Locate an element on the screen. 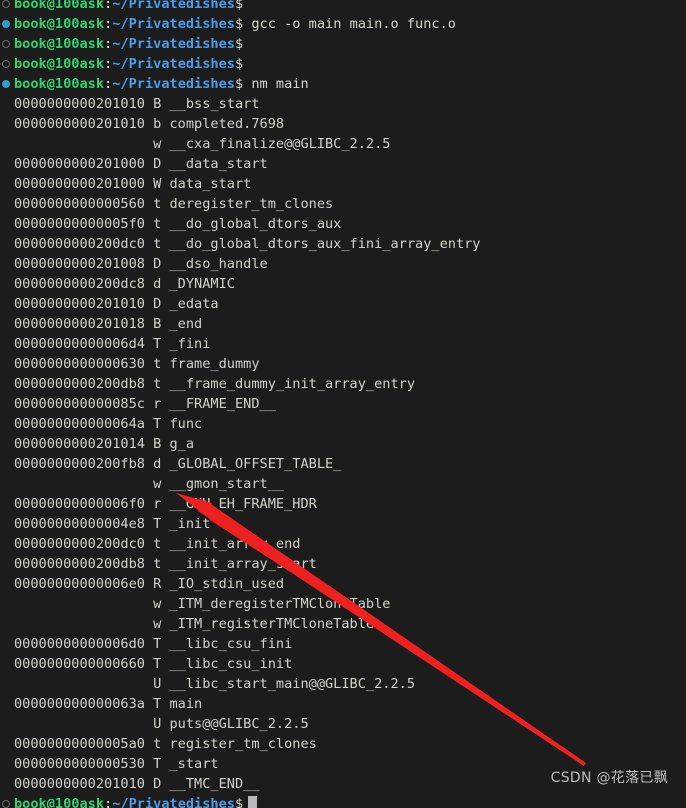 The height and width of the screenshot is (808, 686). symbol-table-row: 0000000000201000 W data_start is located at coordinates (343, 184).